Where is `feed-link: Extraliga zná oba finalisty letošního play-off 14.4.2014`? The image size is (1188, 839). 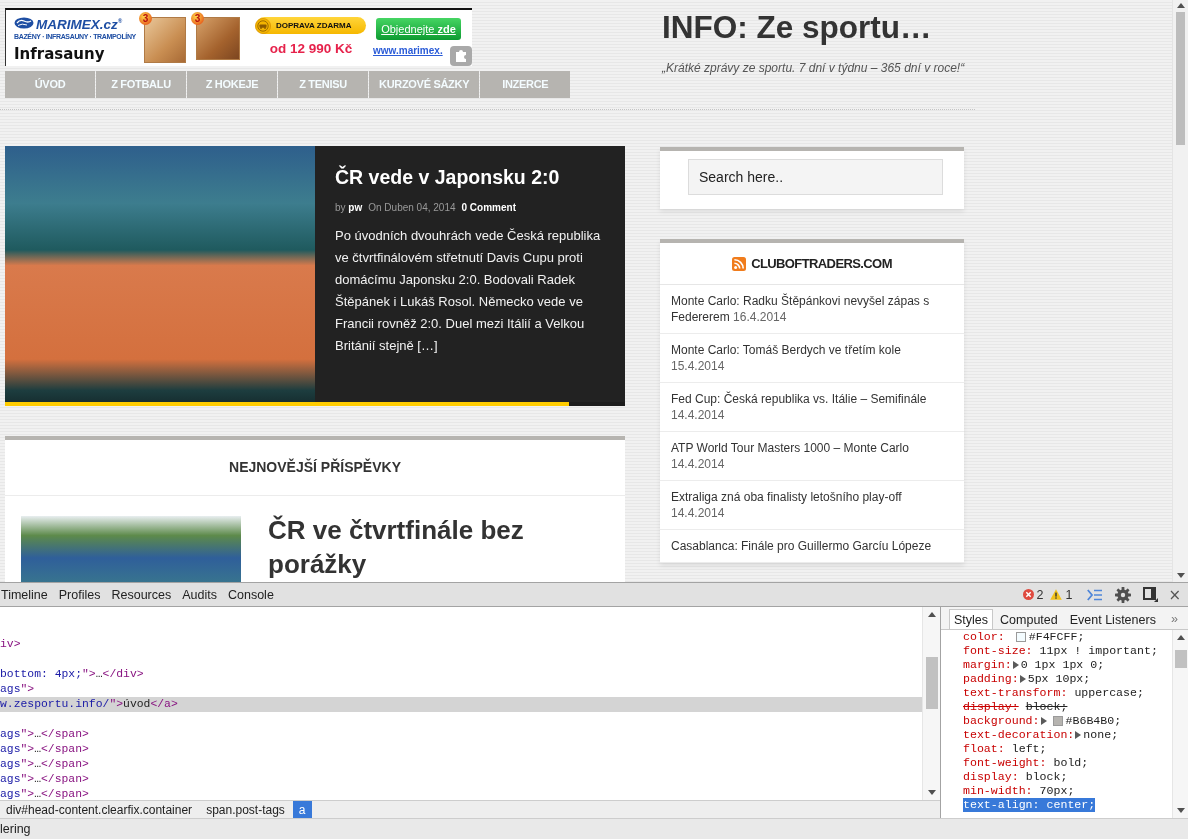 feed-link: Extraliga zná oba finalisty letošního play-off 14.4.2014 is located at coordinates (812, 505).